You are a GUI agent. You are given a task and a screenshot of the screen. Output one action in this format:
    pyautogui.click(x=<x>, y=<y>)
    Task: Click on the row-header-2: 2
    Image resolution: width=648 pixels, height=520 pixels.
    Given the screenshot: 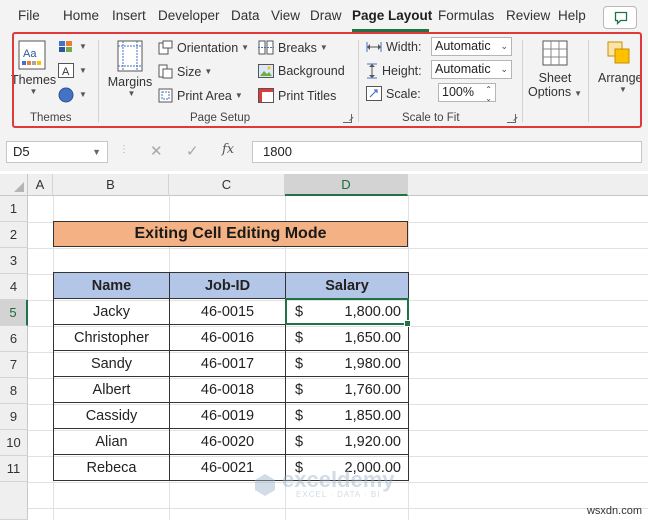 What is the action you would take?
    pyautogui.click(x=14, y=235)
    